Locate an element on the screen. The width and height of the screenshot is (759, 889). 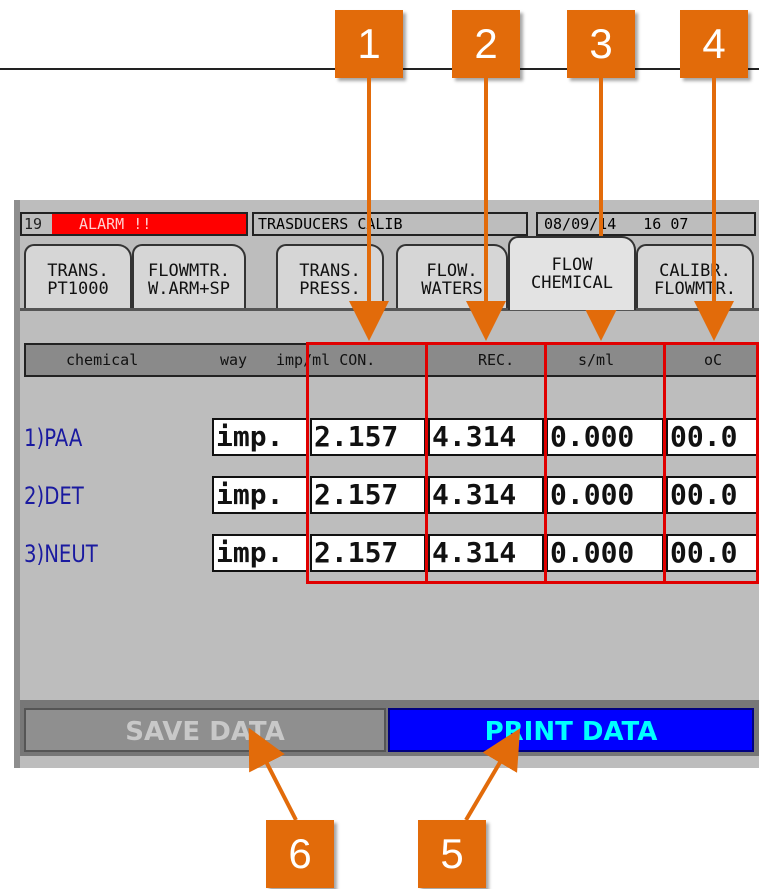
tab-trans-press: TRANS. PRESS. is located at coordinates (330, 276).